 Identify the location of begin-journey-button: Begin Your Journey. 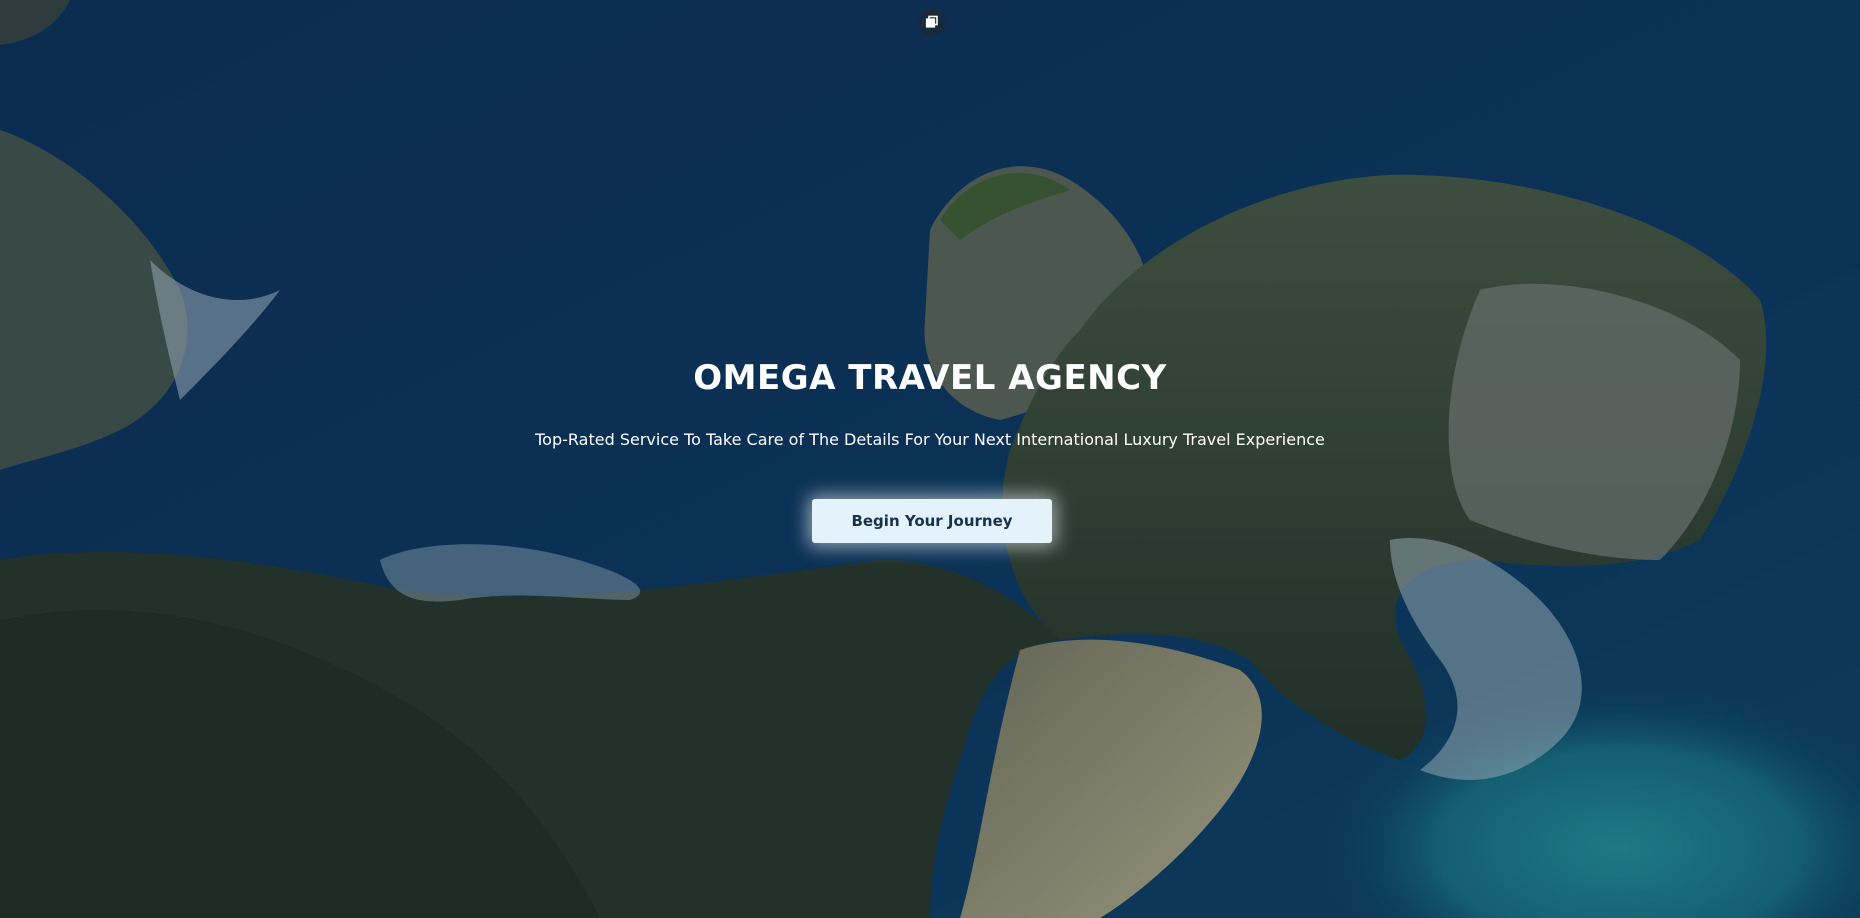
(932, 521).